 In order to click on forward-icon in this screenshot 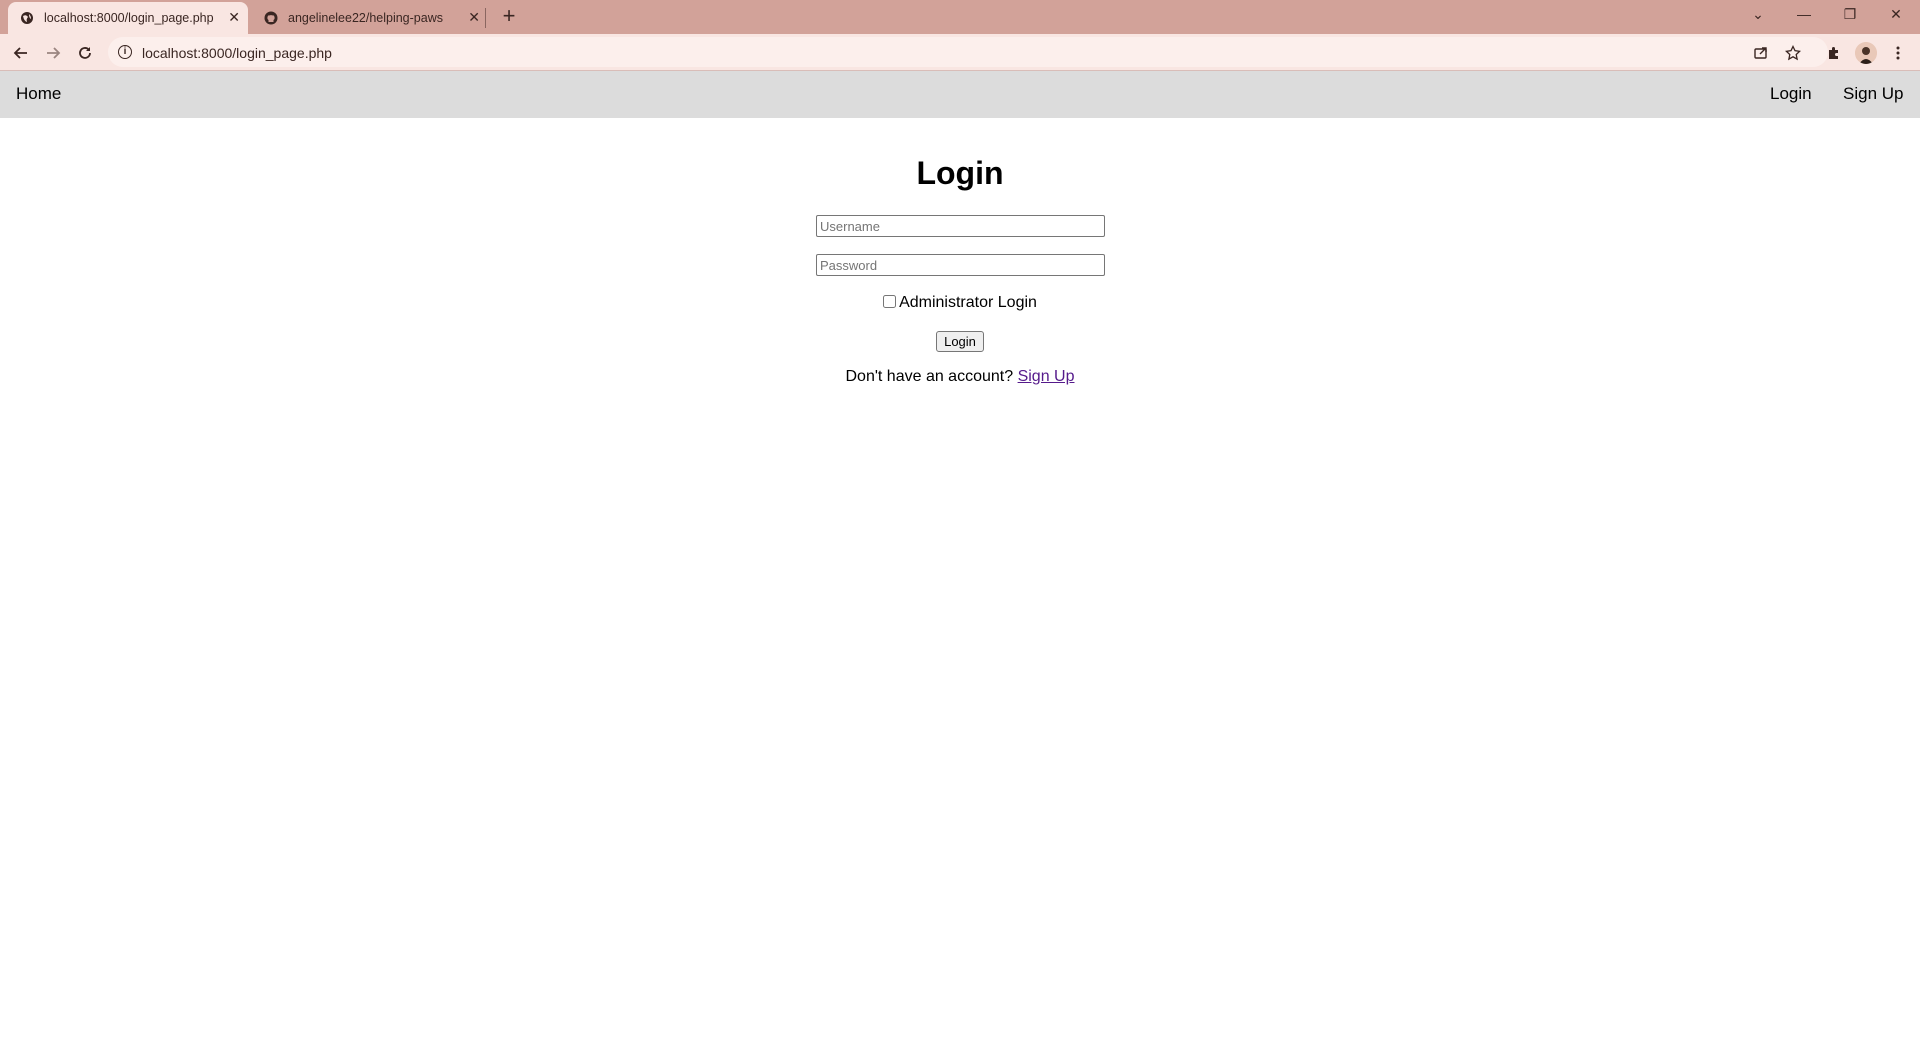, I will do `click(53, 53)`.